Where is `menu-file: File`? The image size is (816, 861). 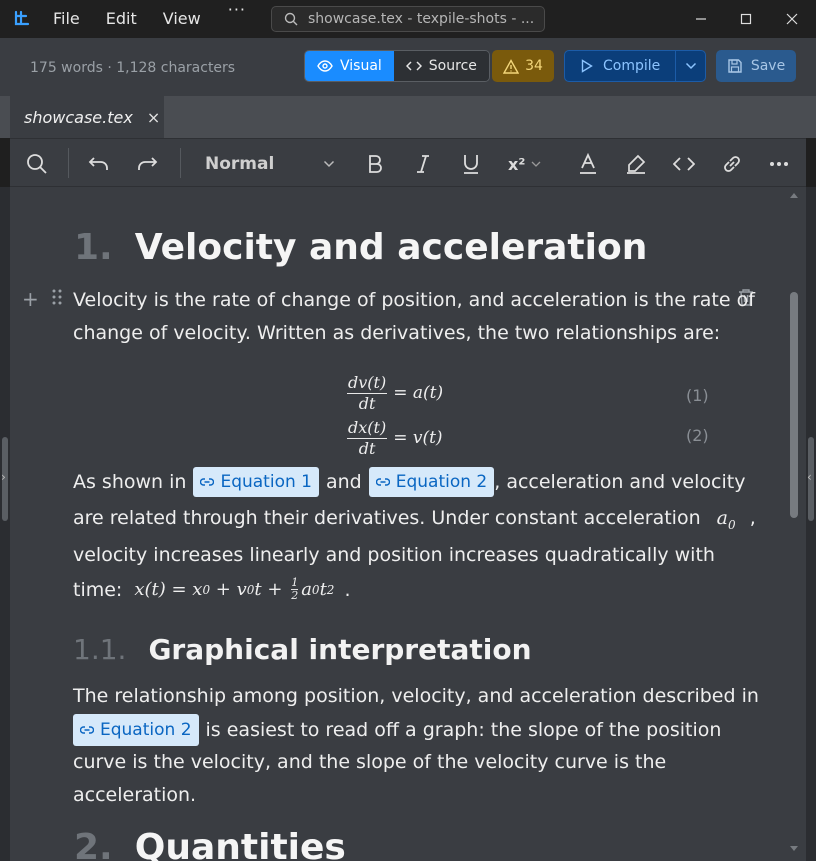
menu-file: File is located at coordinates (66, 19).